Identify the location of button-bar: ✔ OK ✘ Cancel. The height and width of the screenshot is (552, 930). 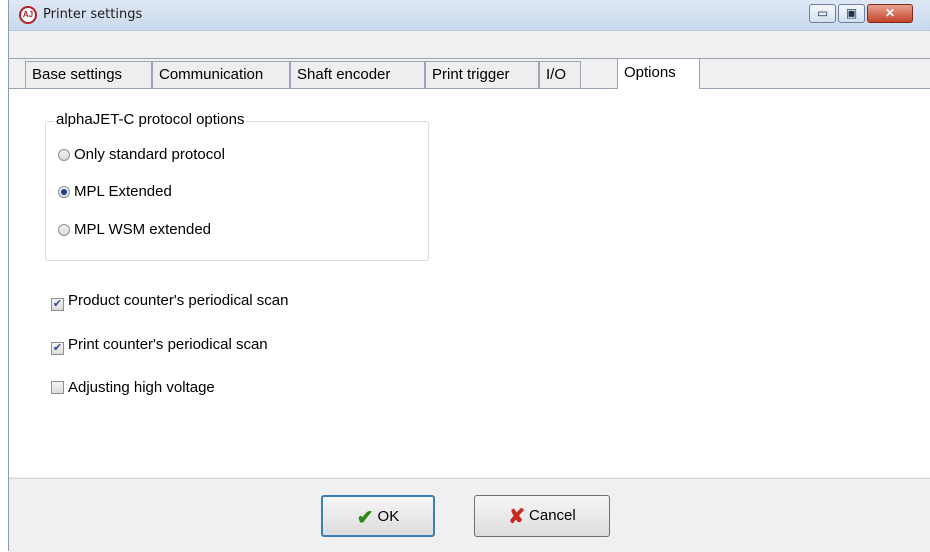
(469, 515).